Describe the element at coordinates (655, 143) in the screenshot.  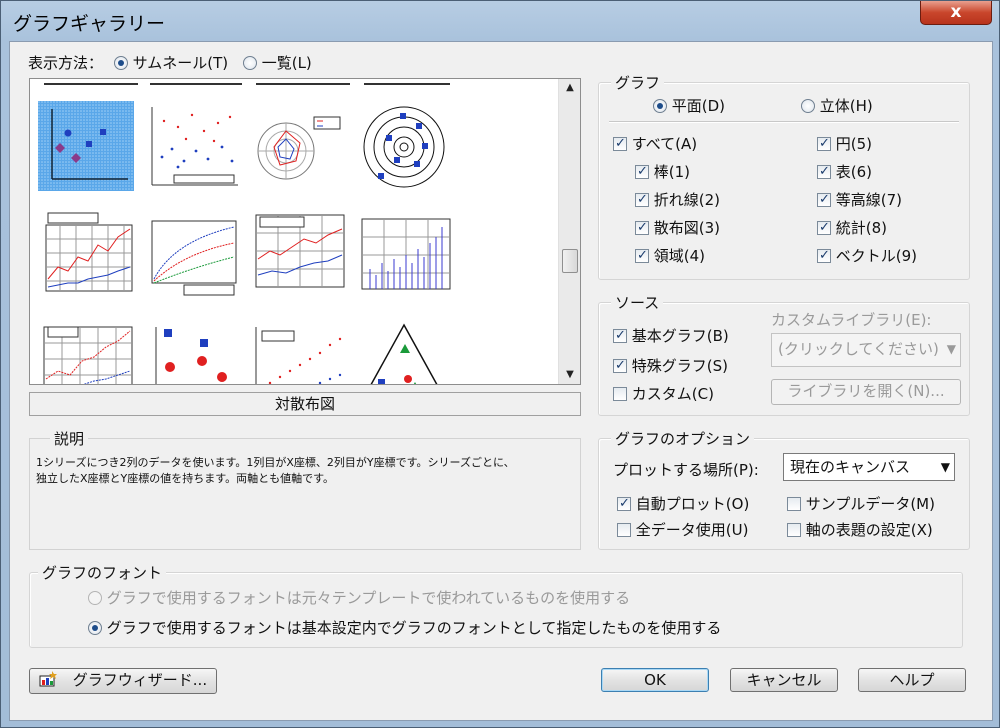
I see `checkbox-all: すべて(A)` at that location.